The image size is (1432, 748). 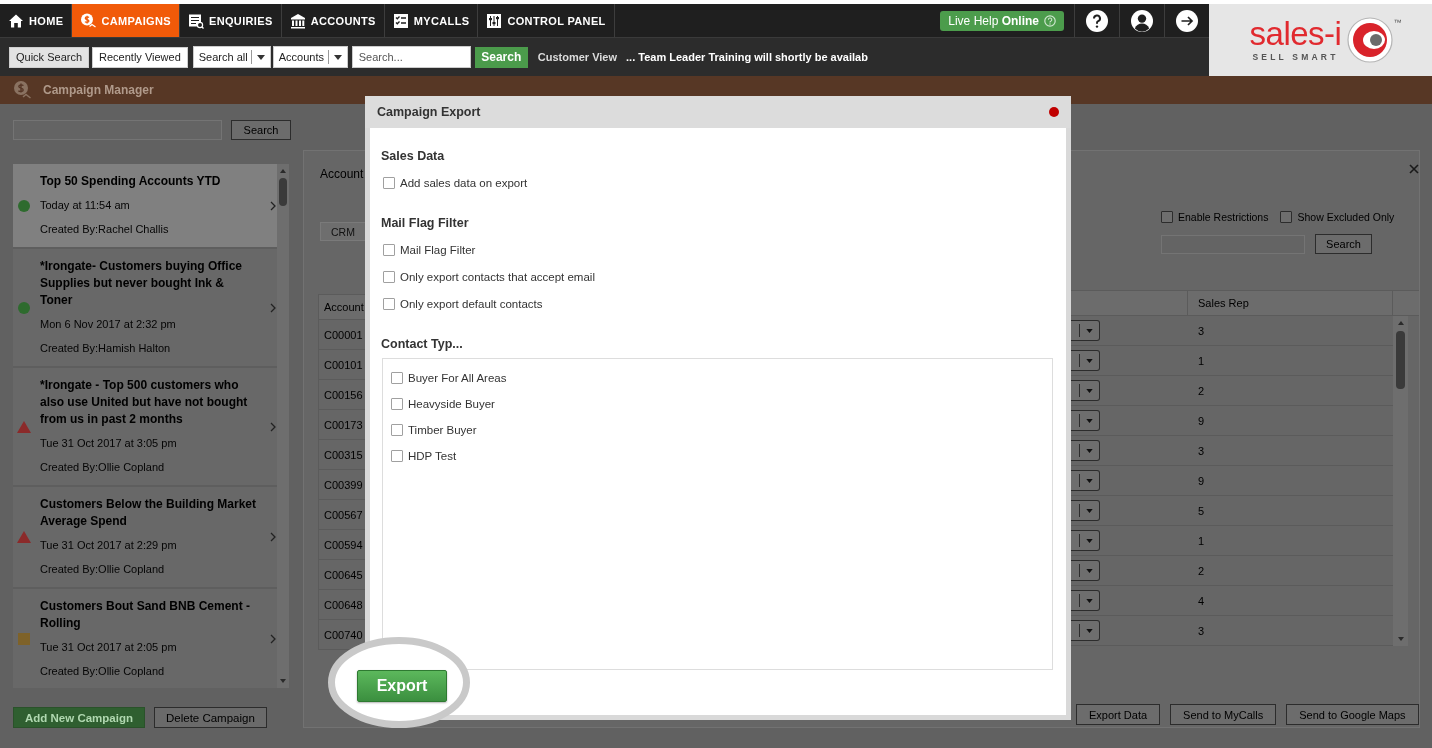 I want to click on nav-tab: CONTROL PANEL, so click(x=546, y=20).